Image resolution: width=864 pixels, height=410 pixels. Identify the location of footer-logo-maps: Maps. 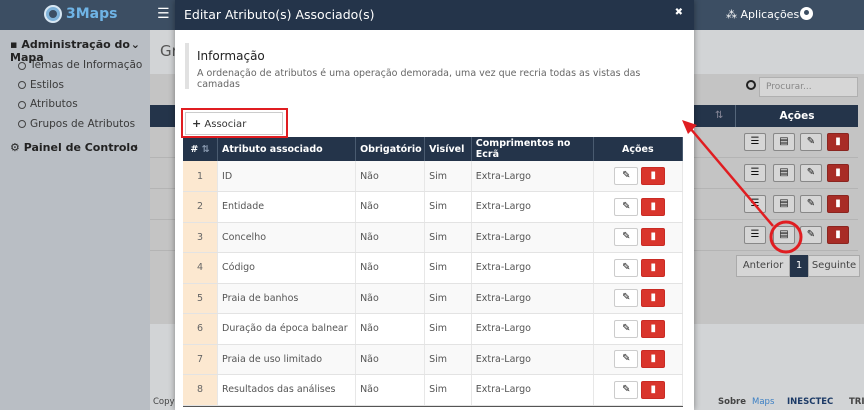
(763, 402).